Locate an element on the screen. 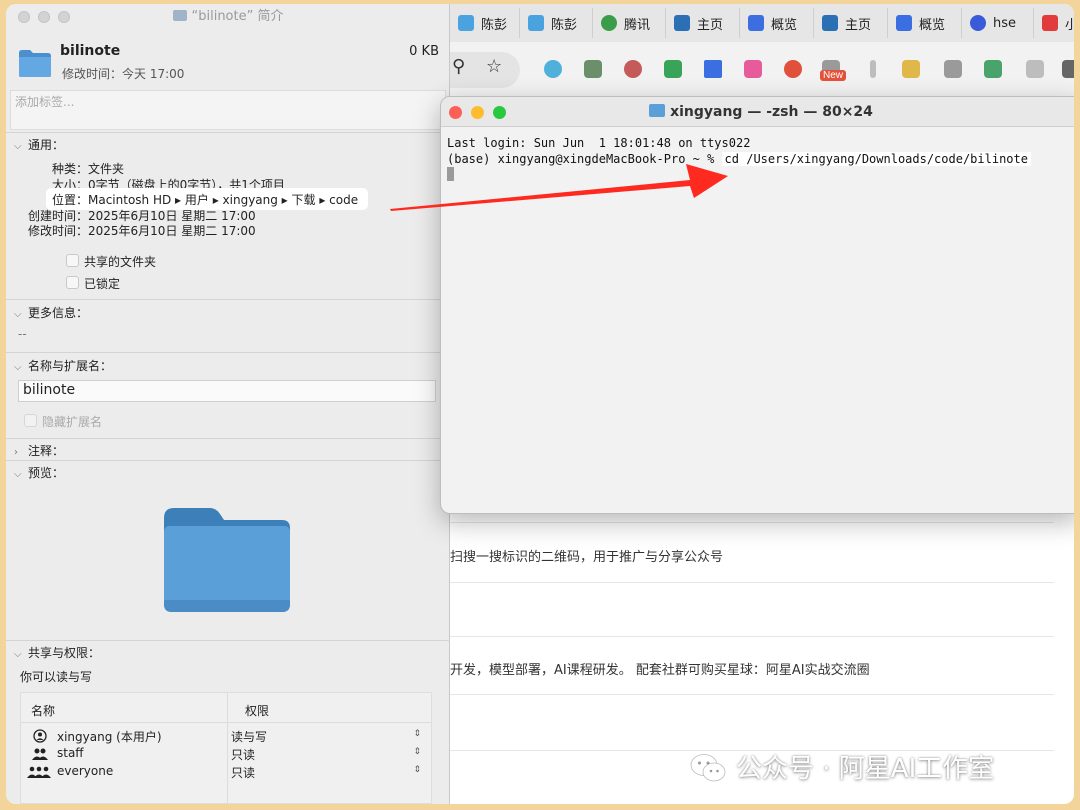 Image resolution: width=1080 pixels, height=810 pixels. group-icon is located at coordinates (40, 754).